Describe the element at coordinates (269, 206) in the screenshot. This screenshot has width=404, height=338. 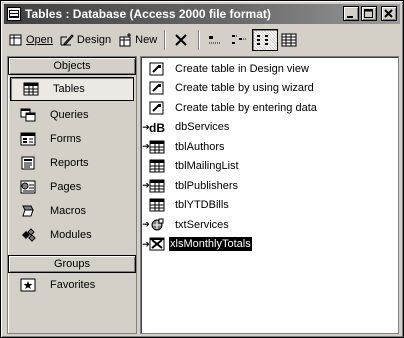
I see `list-item: tblYTDBills` at that location.